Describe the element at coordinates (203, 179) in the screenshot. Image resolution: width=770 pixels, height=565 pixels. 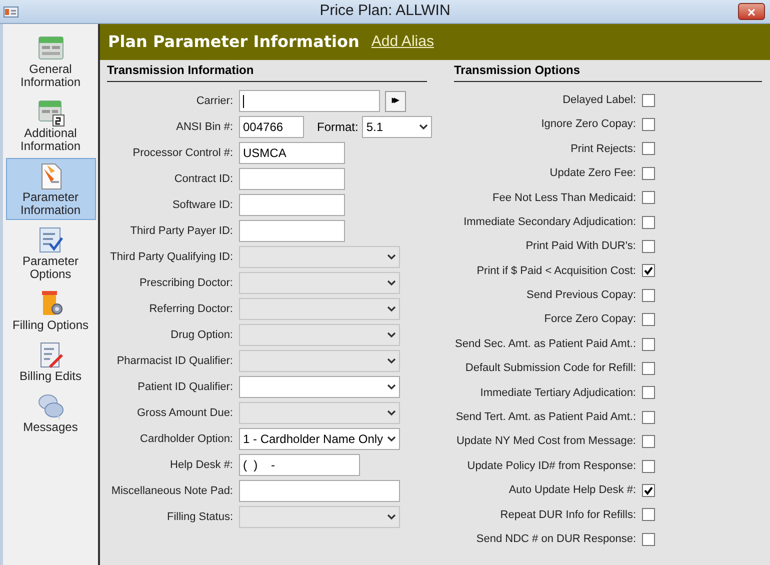
I see `field-label: Contract ID:` at that location.